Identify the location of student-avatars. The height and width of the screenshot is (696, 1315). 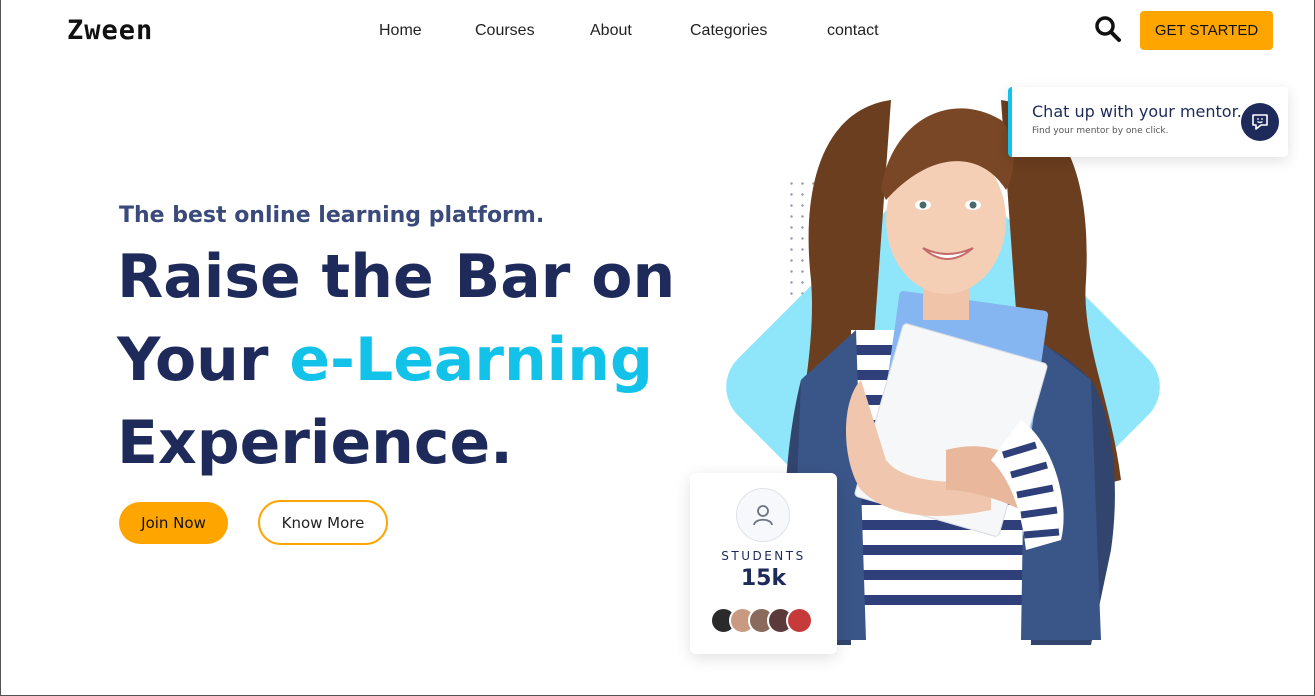
(761, 620).